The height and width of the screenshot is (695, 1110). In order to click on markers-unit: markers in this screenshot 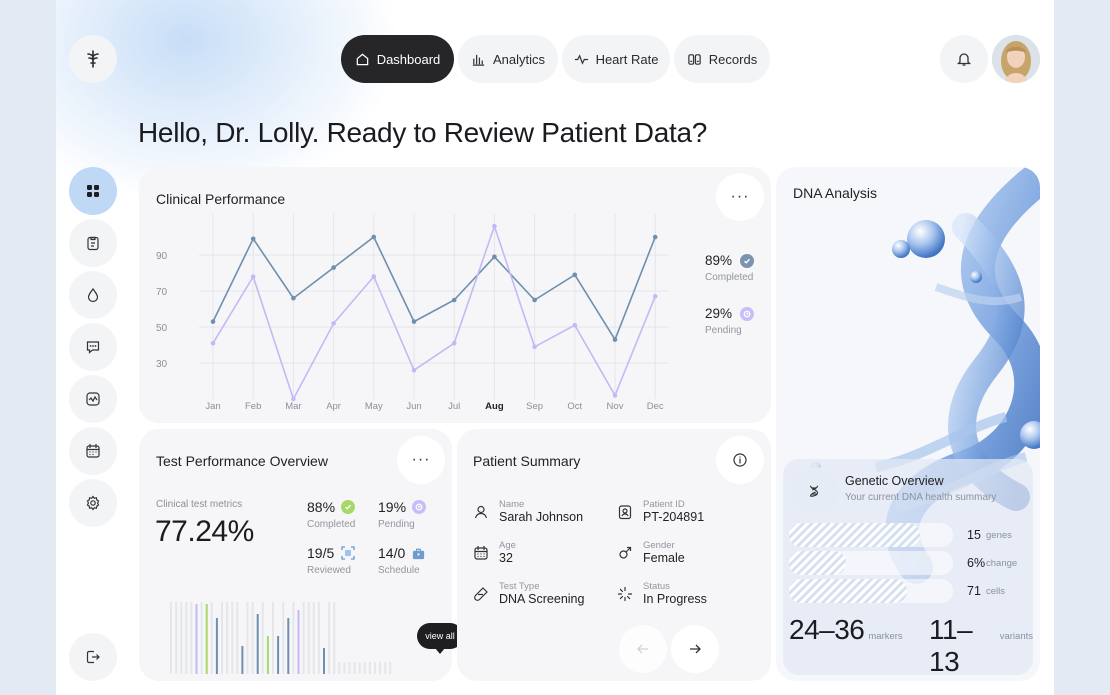, I will do `click(885, 636)`.